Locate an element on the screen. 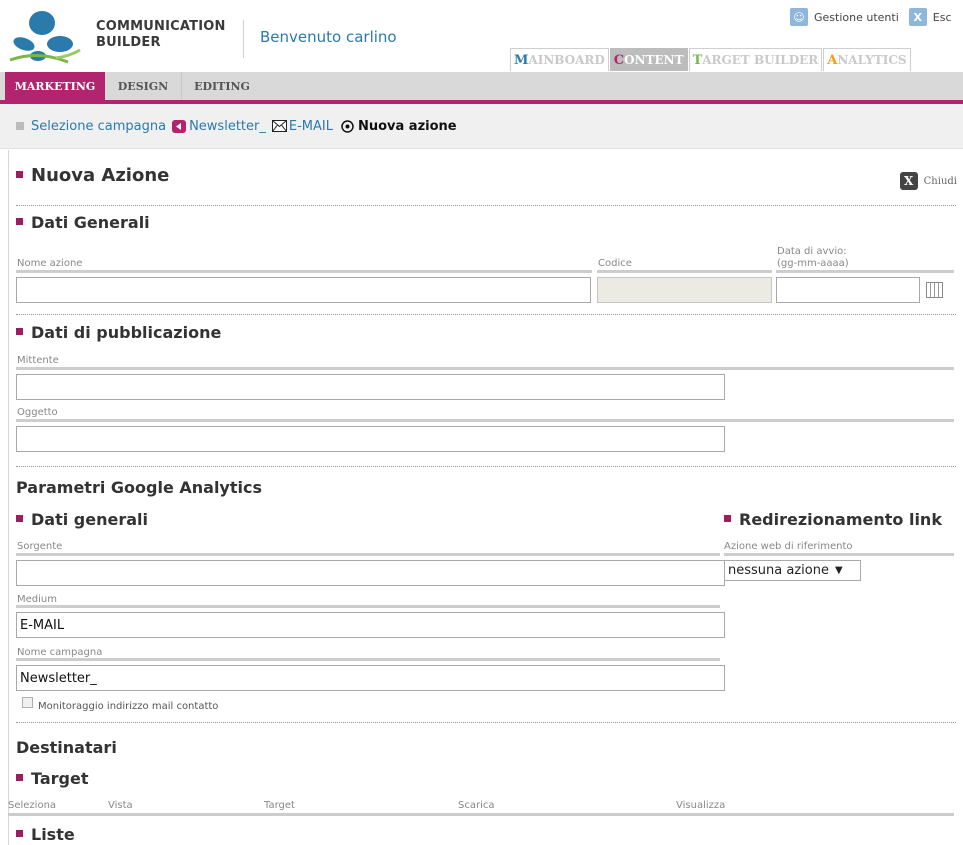 This screenshot has height=845, width=963. azione-web-label: Azione web di riferimento is located at coordinates (788, 546).